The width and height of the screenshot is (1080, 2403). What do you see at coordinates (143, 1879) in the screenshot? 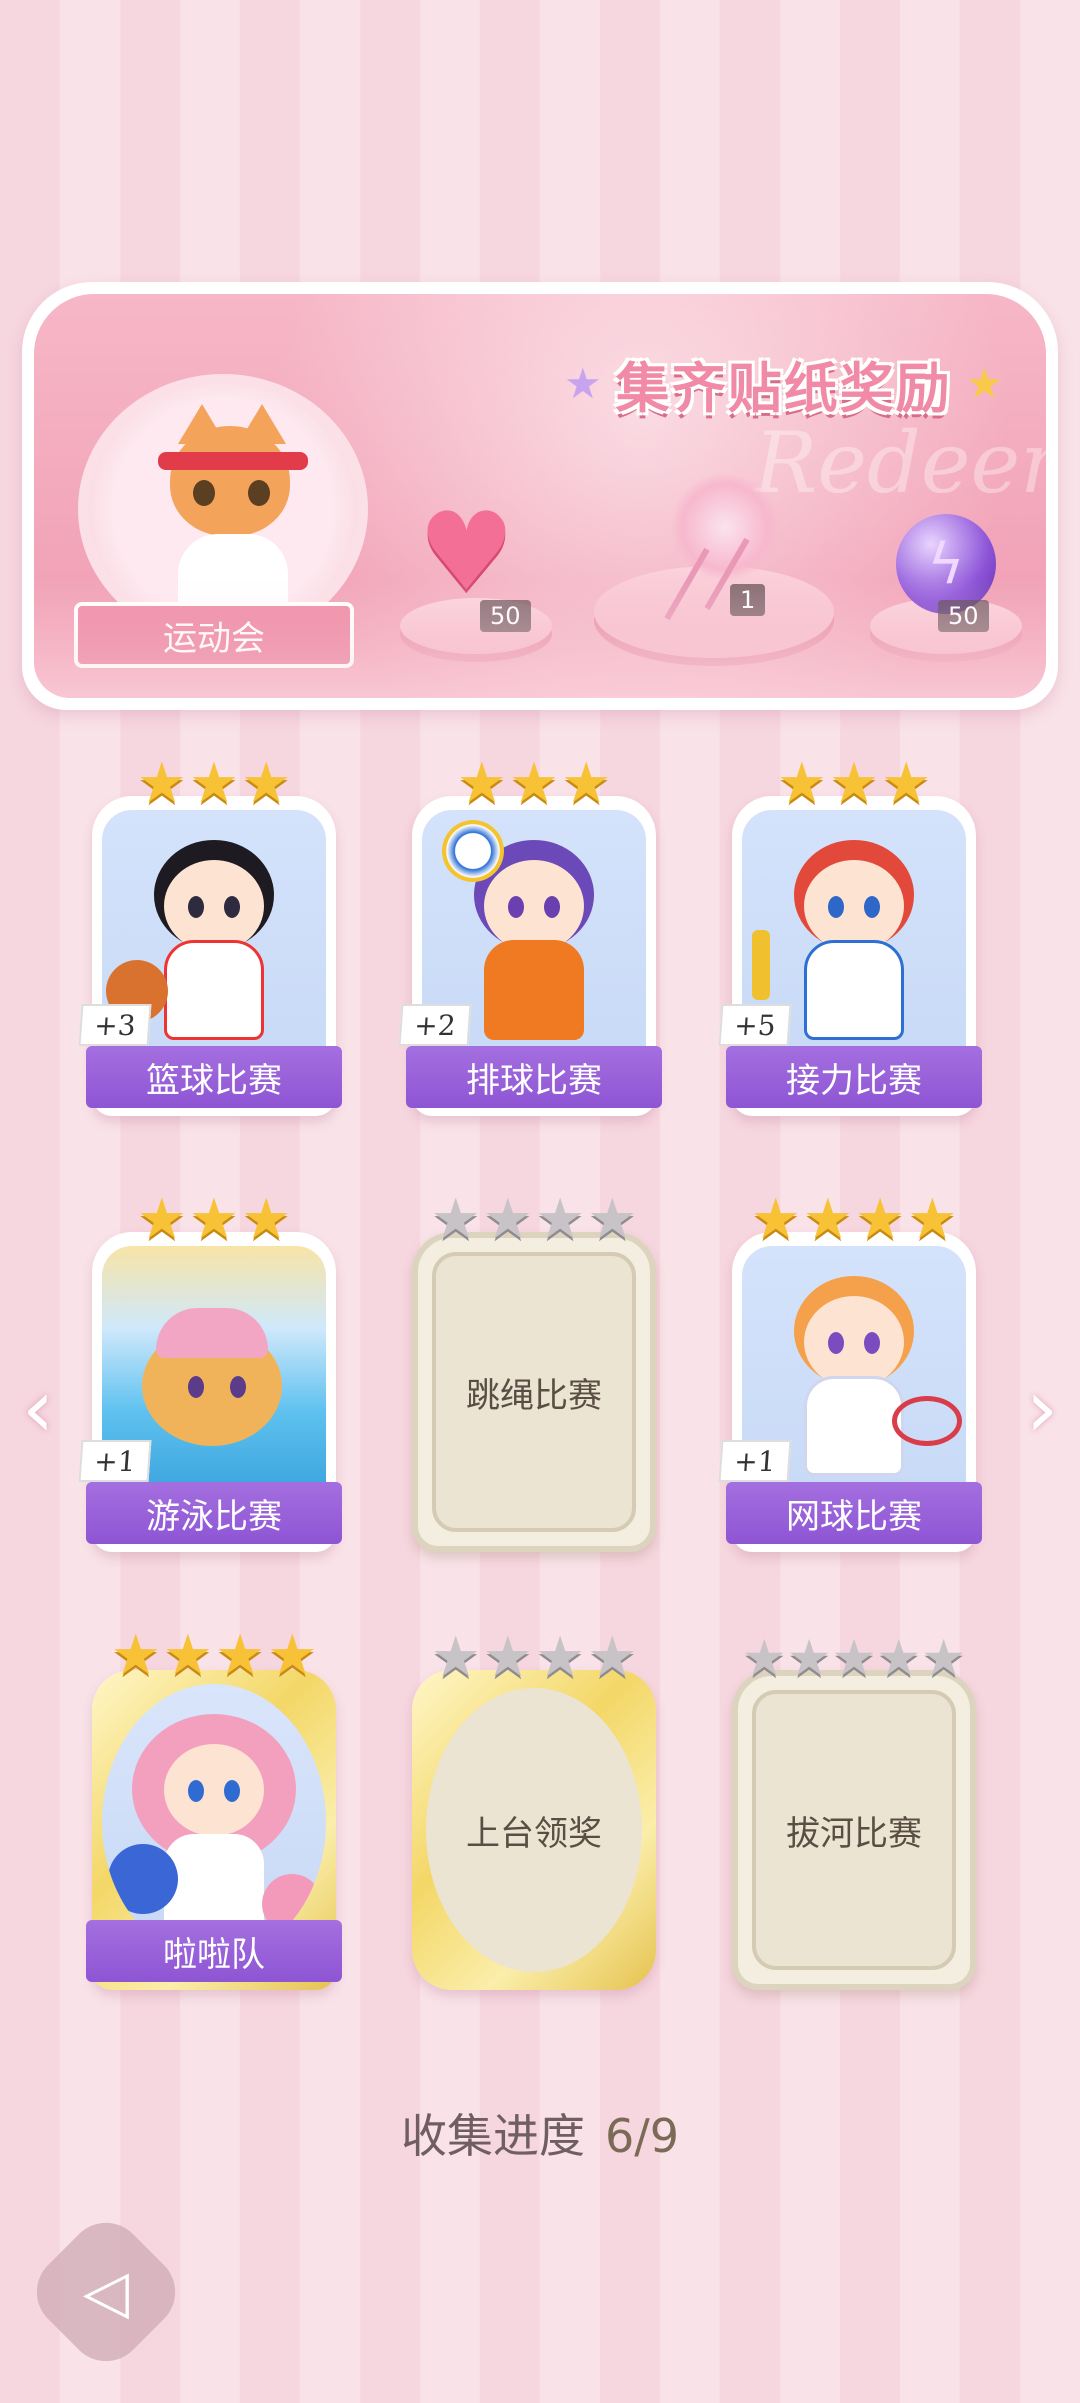
I see `pom-pom-icon` at bounding box center [143, 1879].